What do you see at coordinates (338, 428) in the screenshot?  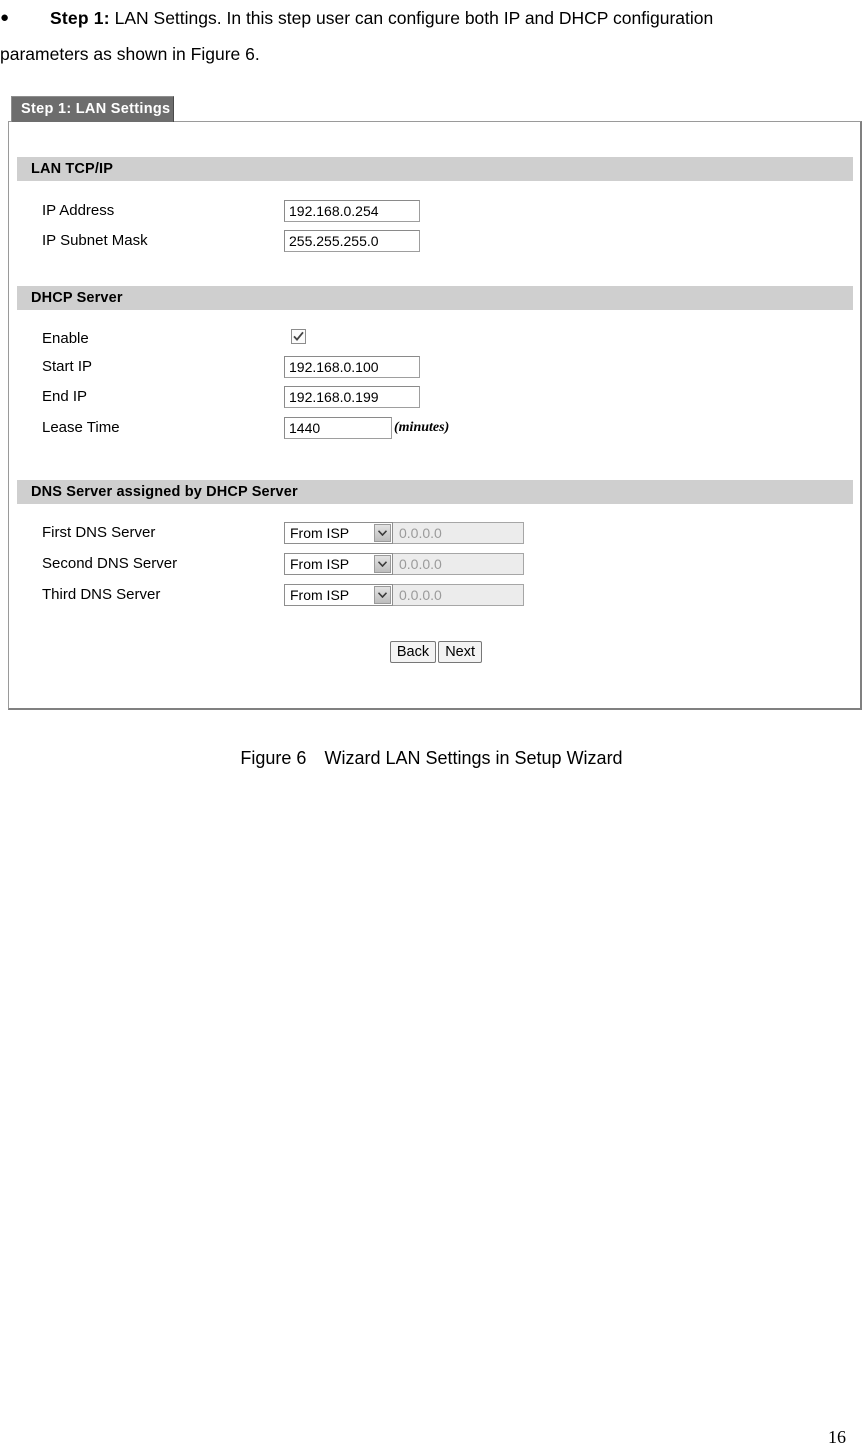 I see `input-lease-time: 1440` at bounding box center [338, 428].